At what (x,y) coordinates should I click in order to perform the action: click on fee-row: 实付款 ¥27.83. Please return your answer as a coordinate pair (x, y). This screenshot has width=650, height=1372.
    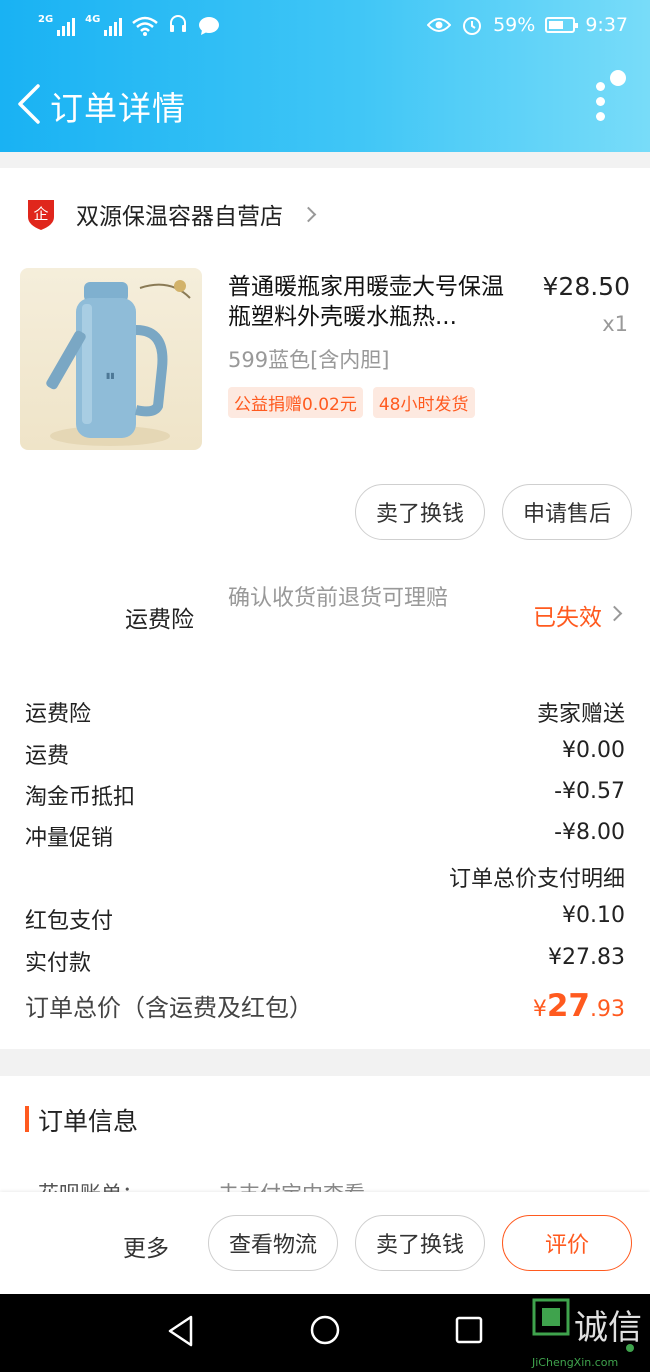
    Looking at the image, I should click on (325, 961).